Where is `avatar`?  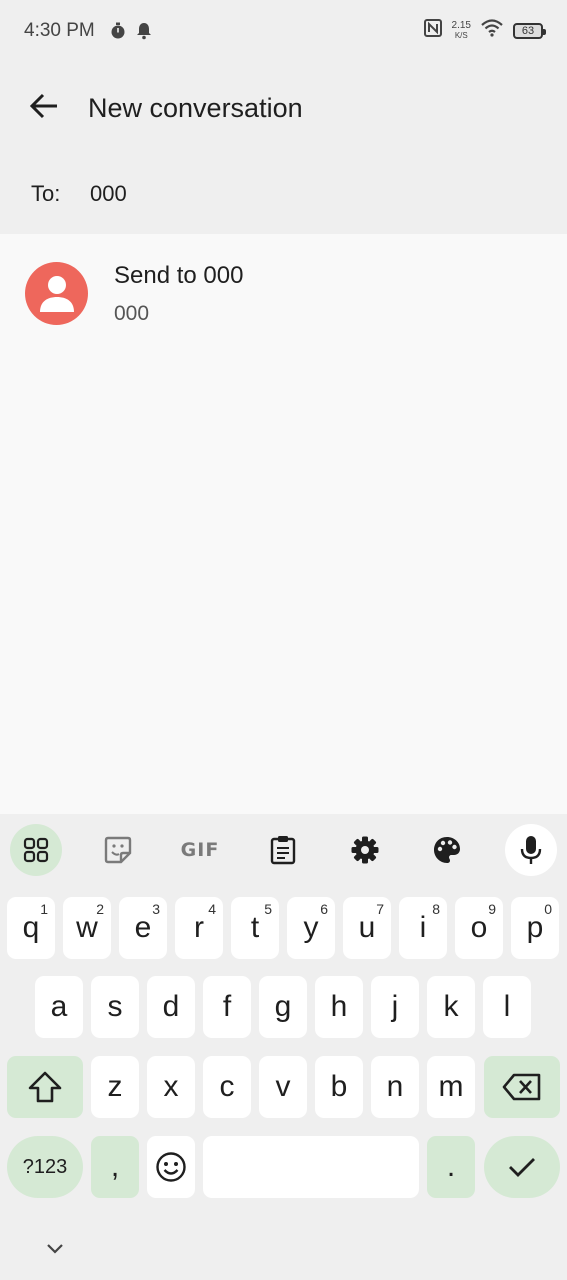
avatar is located at coordinates (56, 293).